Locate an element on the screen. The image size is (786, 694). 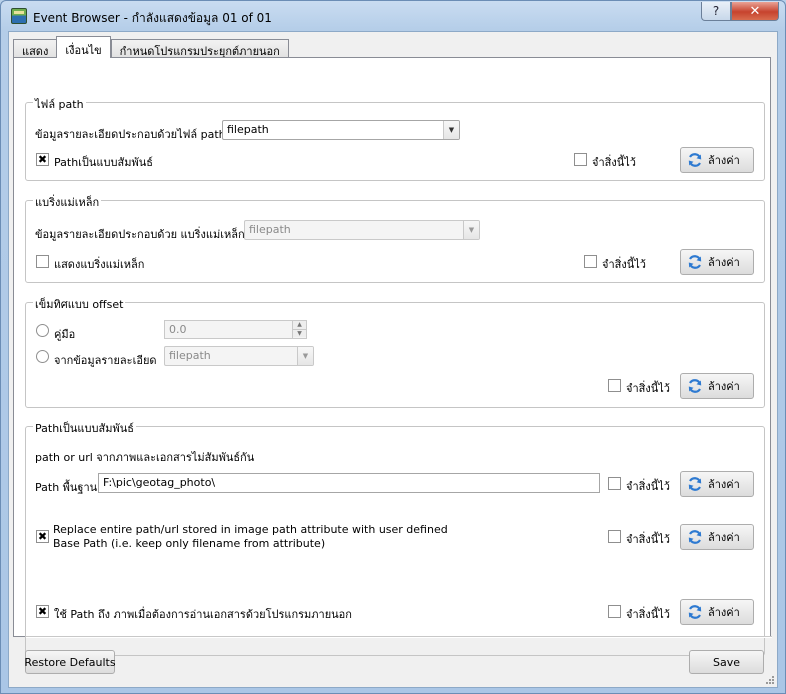
file-path-remember-label: จำสิ่งนี้ไว้ is located at coordinates (614, 162).